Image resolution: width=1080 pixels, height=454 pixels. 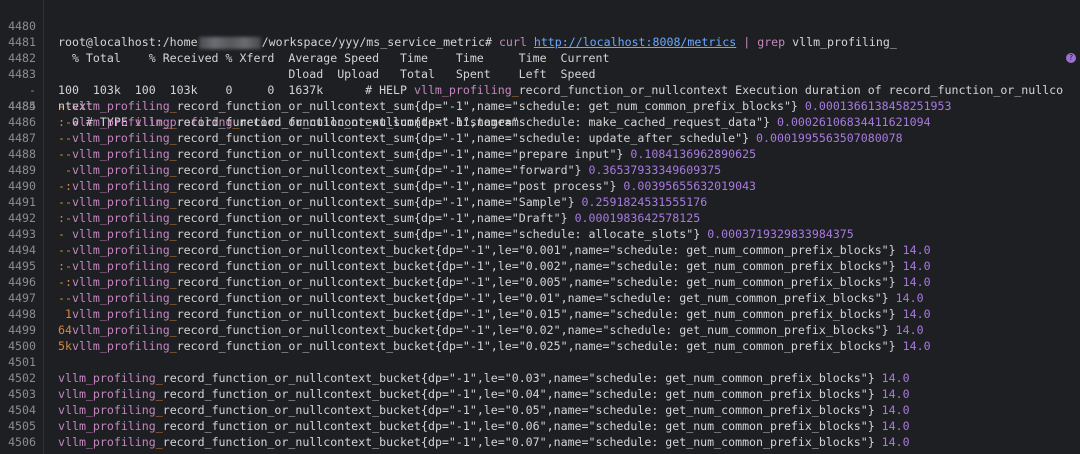 What do you see at coordinates (780, 234) in the screenshot?
I see `metric-value: 0.0003719329833984375` at bounding box center [780, 234].